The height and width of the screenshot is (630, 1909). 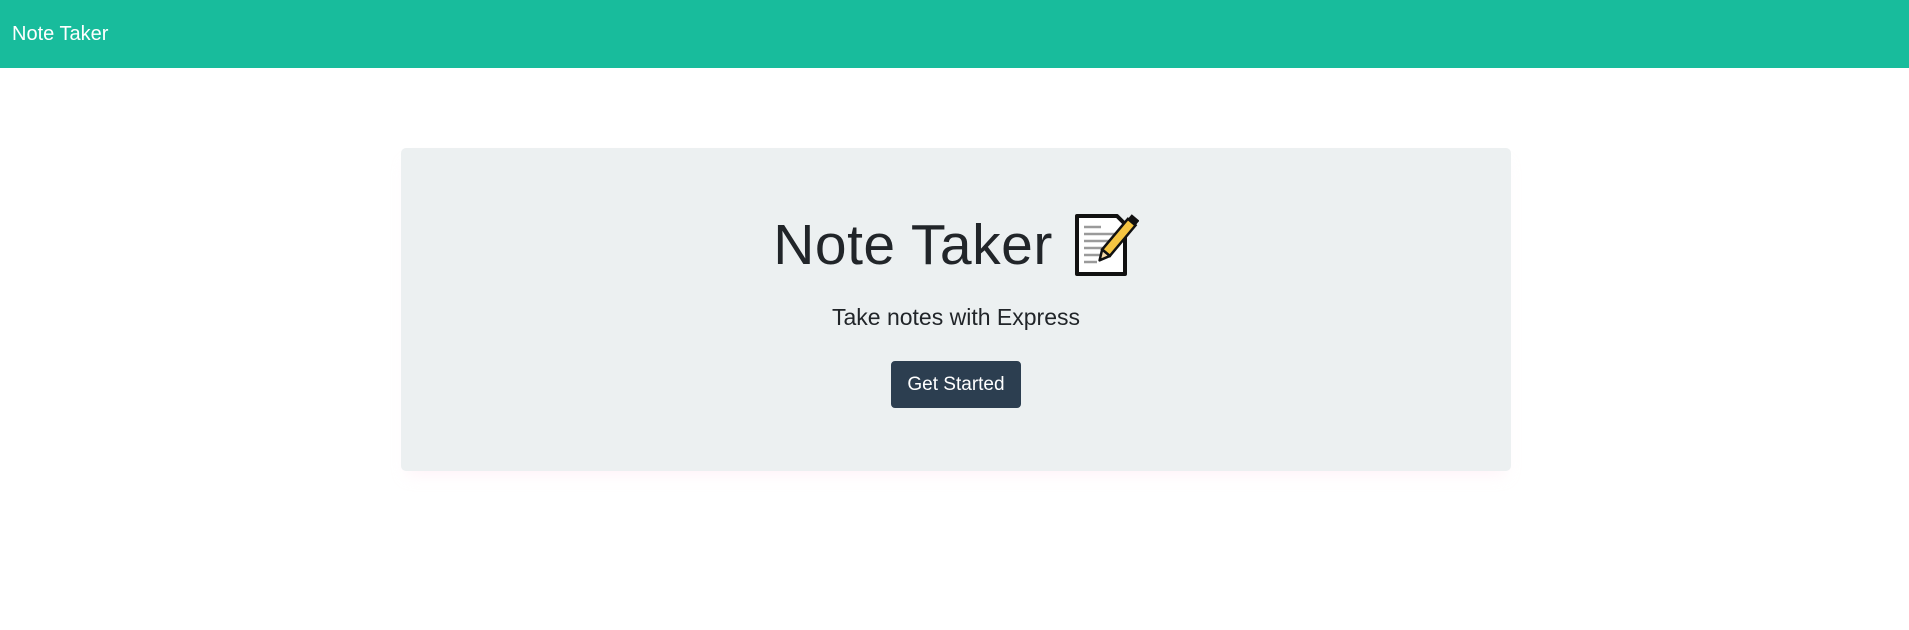 I want to click on navbar-brand: Note Taker, so click(x=60, y=34).